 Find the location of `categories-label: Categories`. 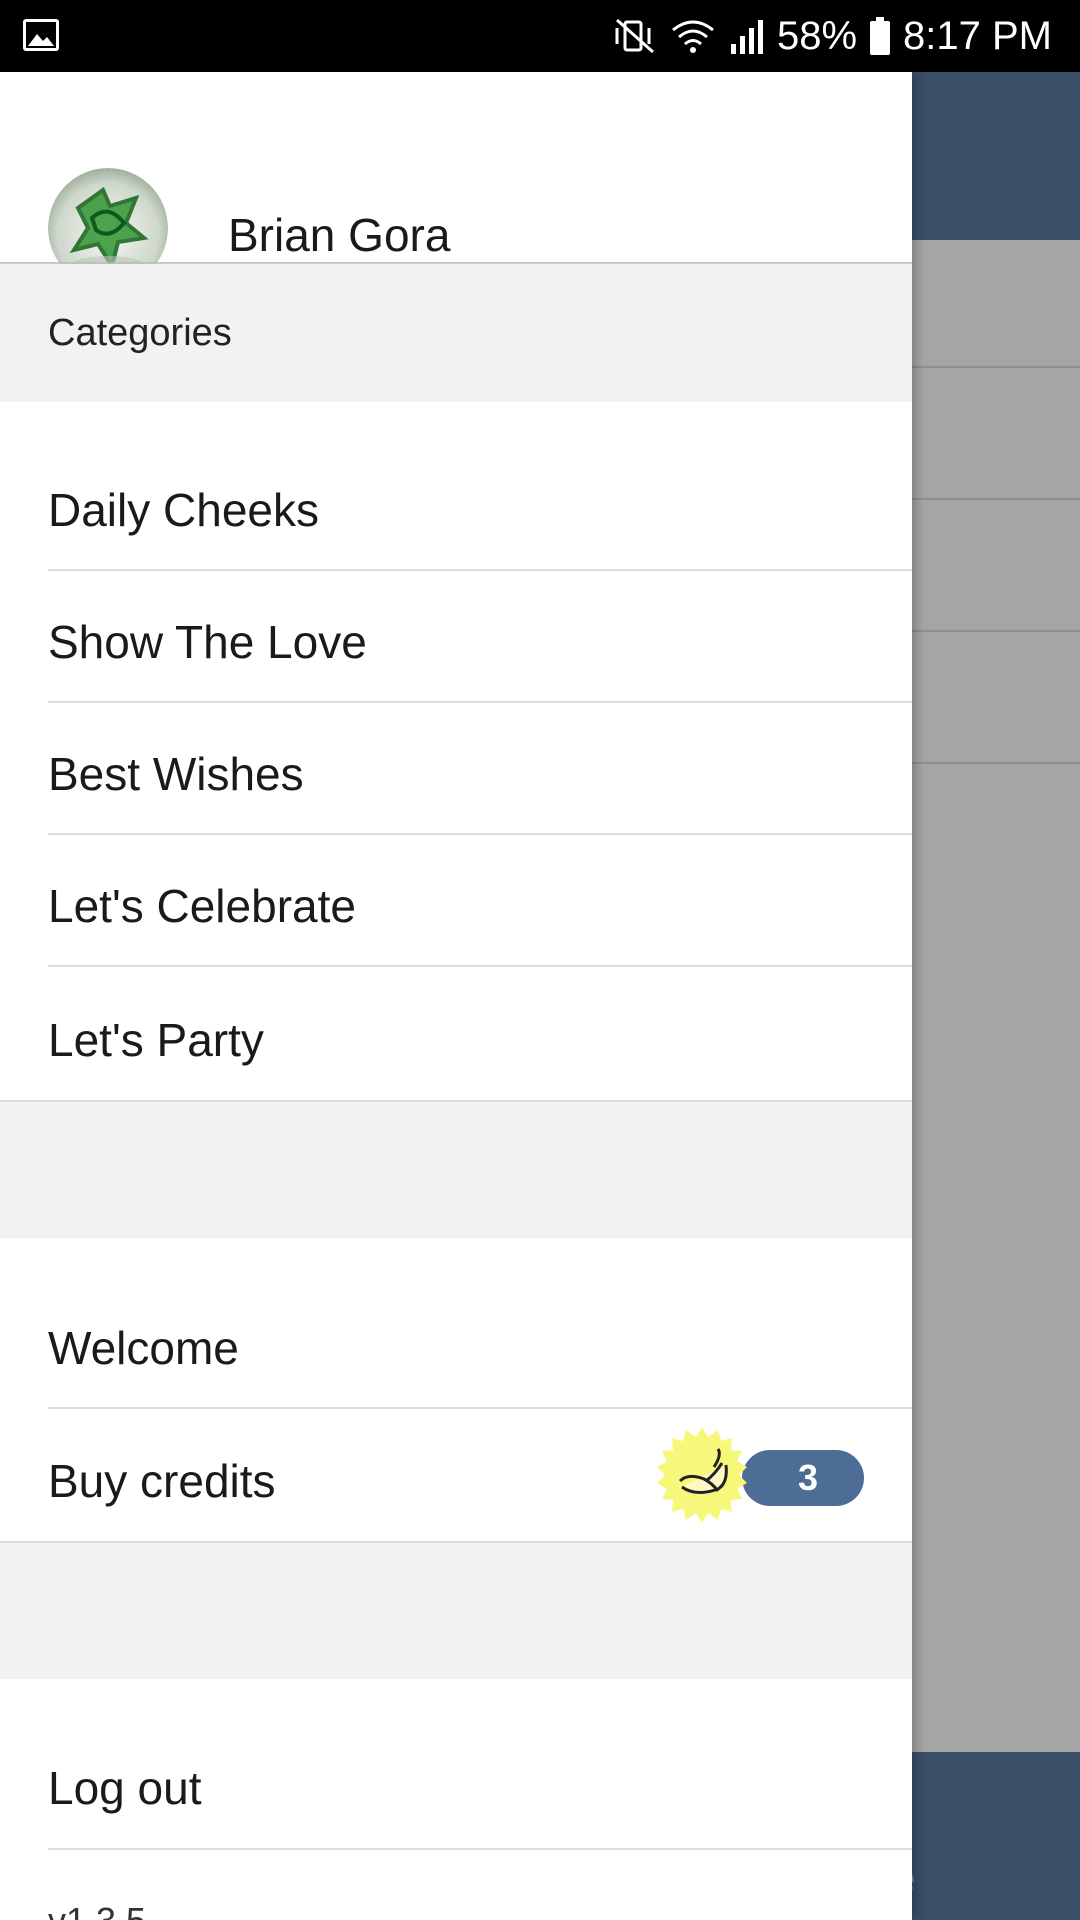

categories-label: Categories is located at coordinates (140, 333).